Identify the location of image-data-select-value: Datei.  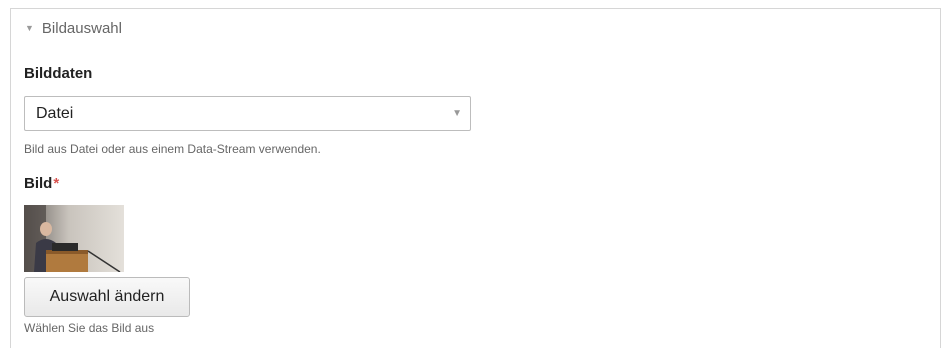
(55, 113).